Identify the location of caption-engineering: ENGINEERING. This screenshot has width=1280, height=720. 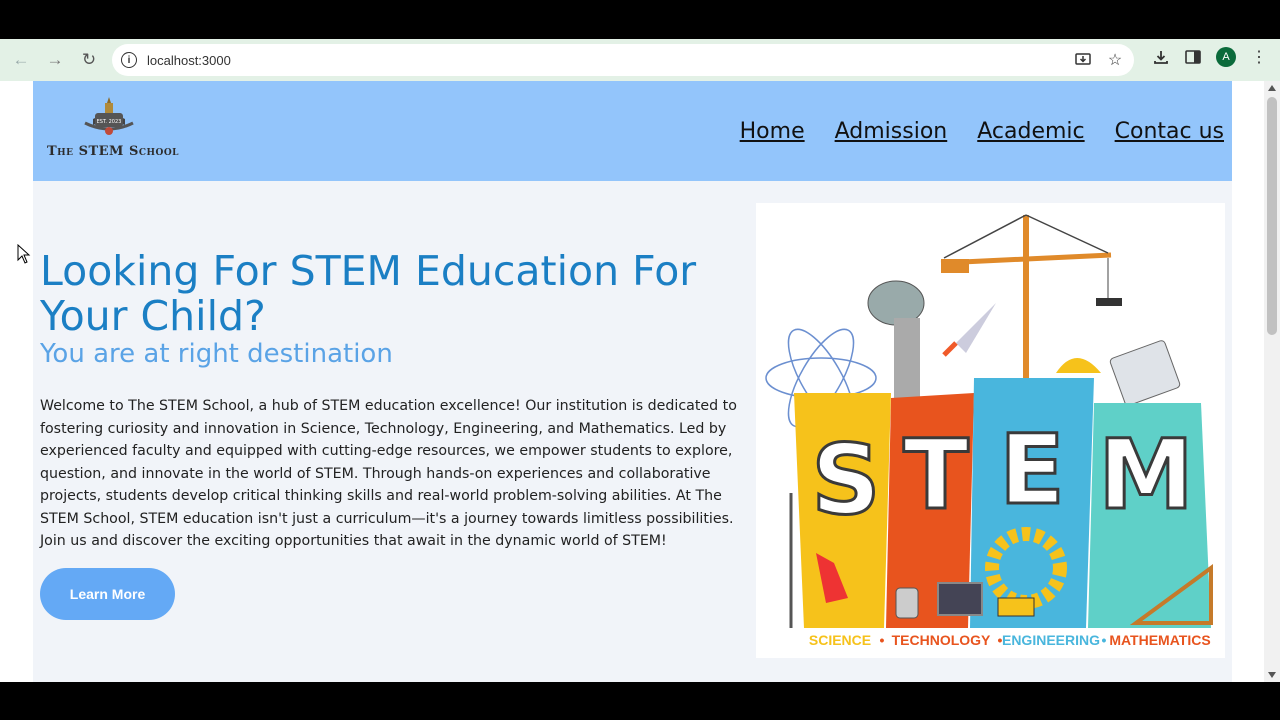
(1051, 640).